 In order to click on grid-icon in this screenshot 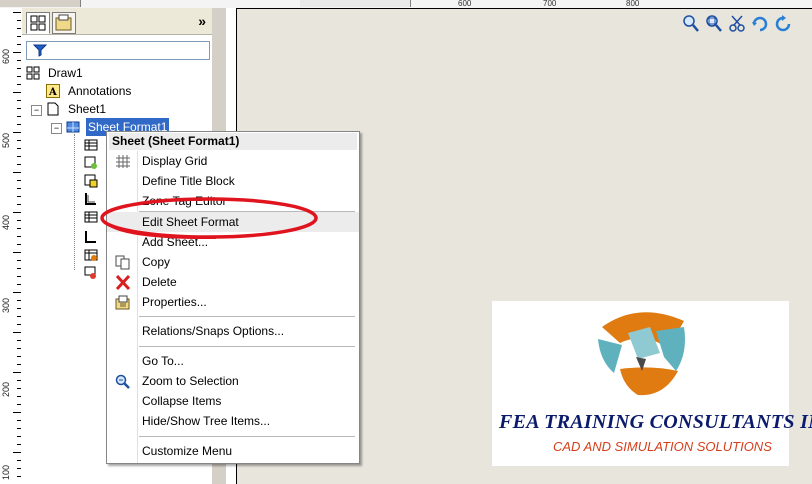, I will do `click(123, 161)`.